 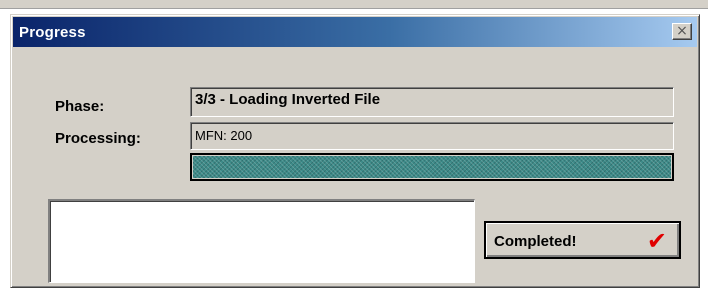 I want to click on phase-value: 3/3 - Loading Inverted File, so click(x=288, y=99).